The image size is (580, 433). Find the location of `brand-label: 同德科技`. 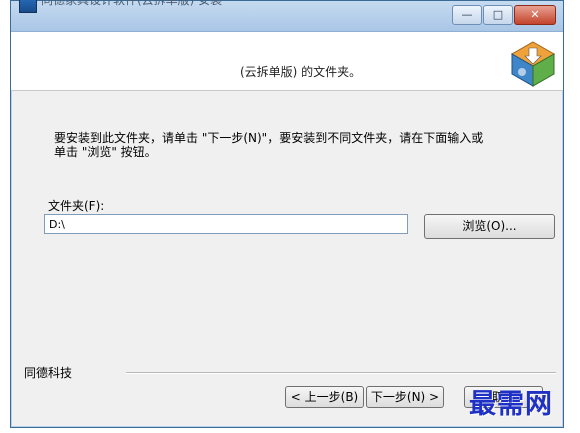

brand-label: 同德科技 is located at coordinates (48, 373).